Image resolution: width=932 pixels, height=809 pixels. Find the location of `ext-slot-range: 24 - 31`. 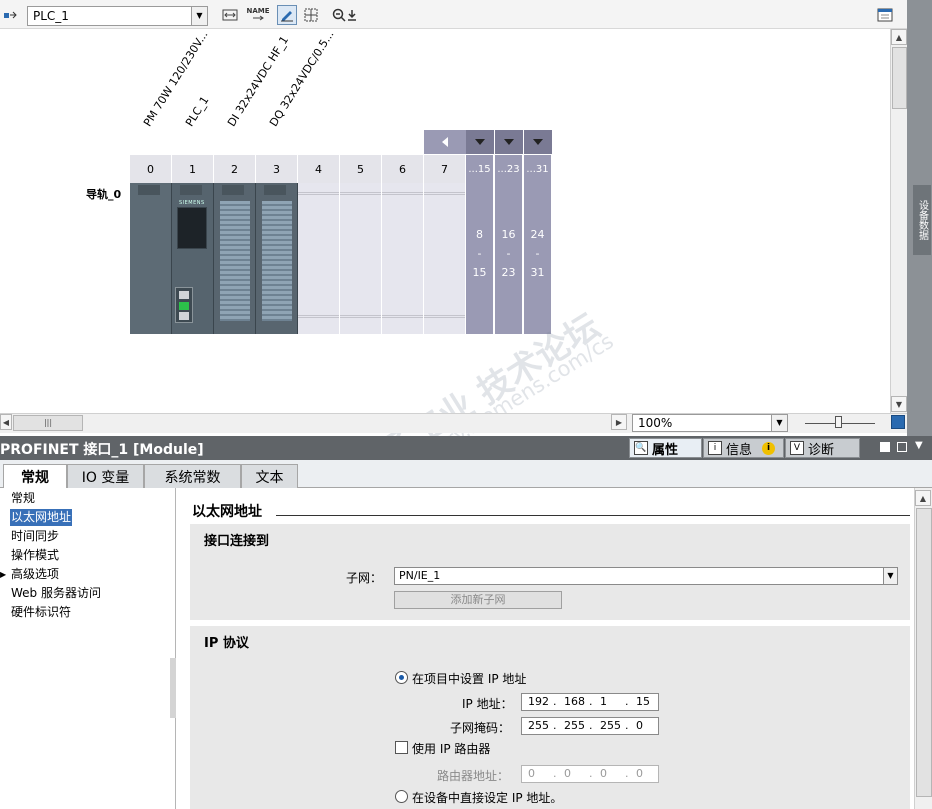

ext-slot-range: 24 - 31 is located at coordinates (538, 258).